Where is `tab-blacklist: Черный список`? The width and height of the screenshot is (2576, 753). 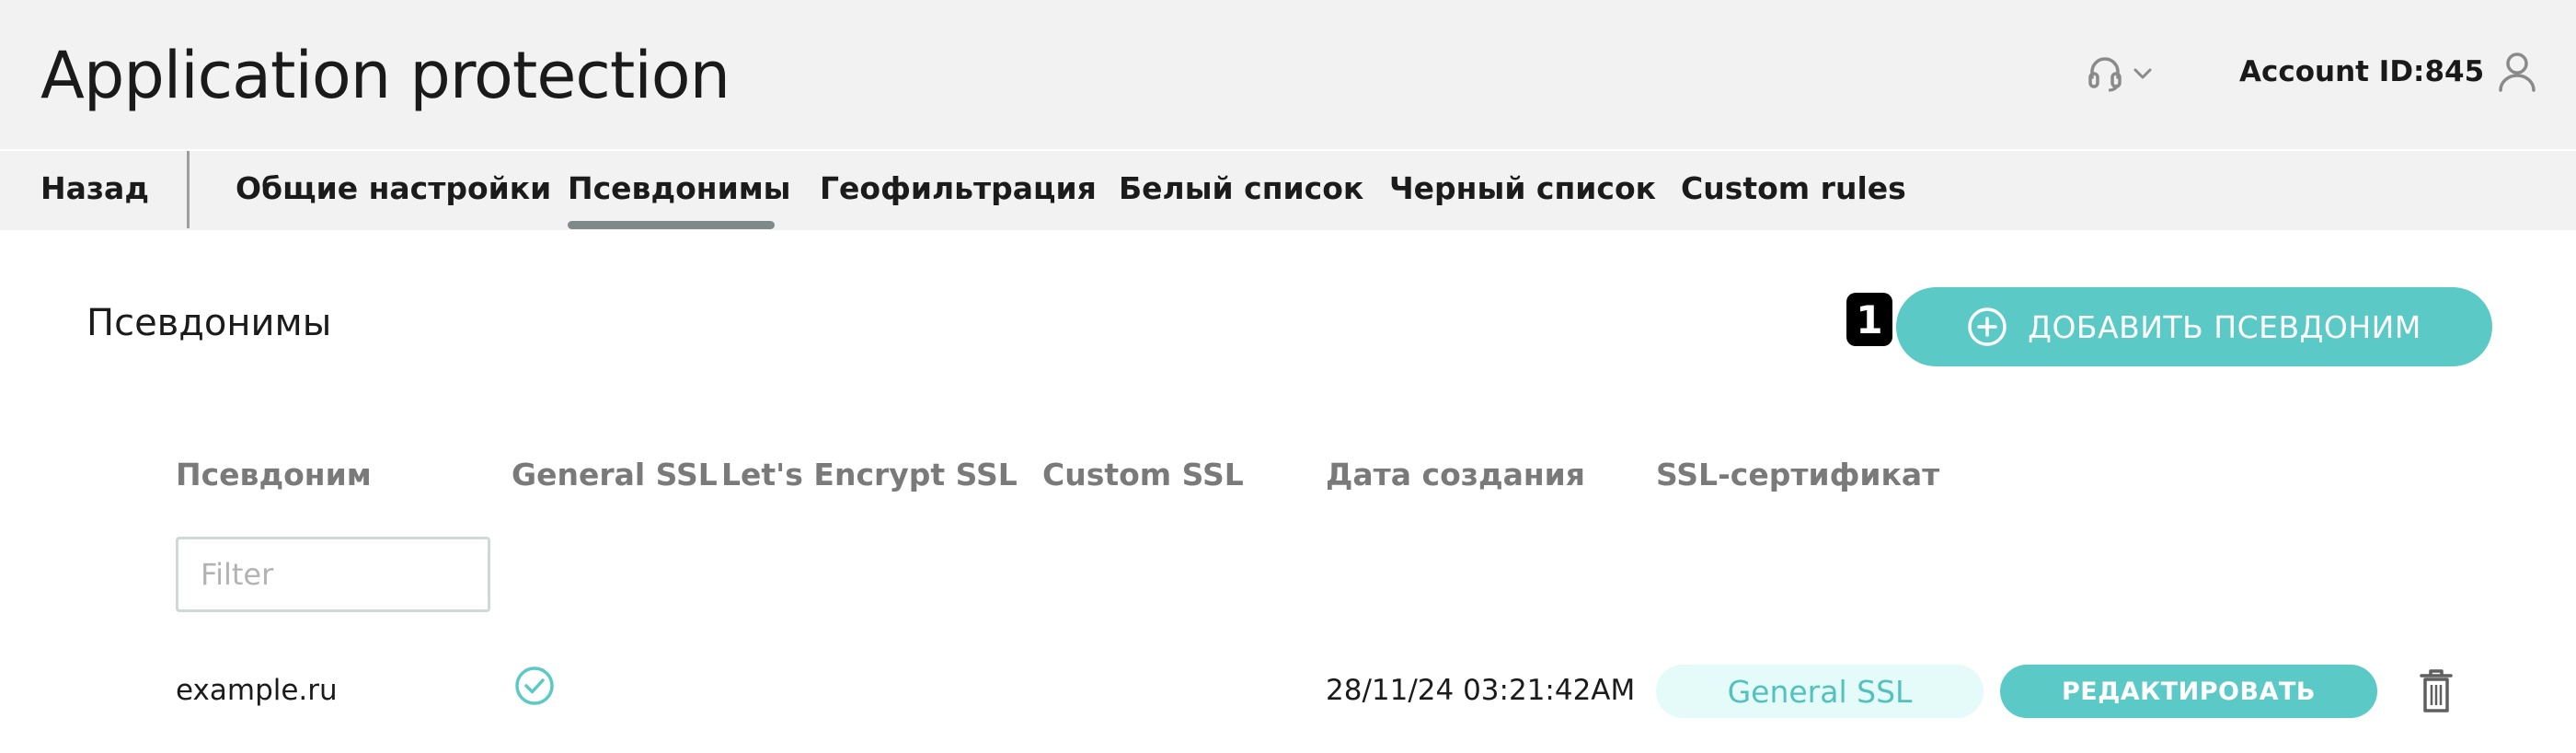 tab-blacklist: Черный список is located at coordinates (1522, 191).